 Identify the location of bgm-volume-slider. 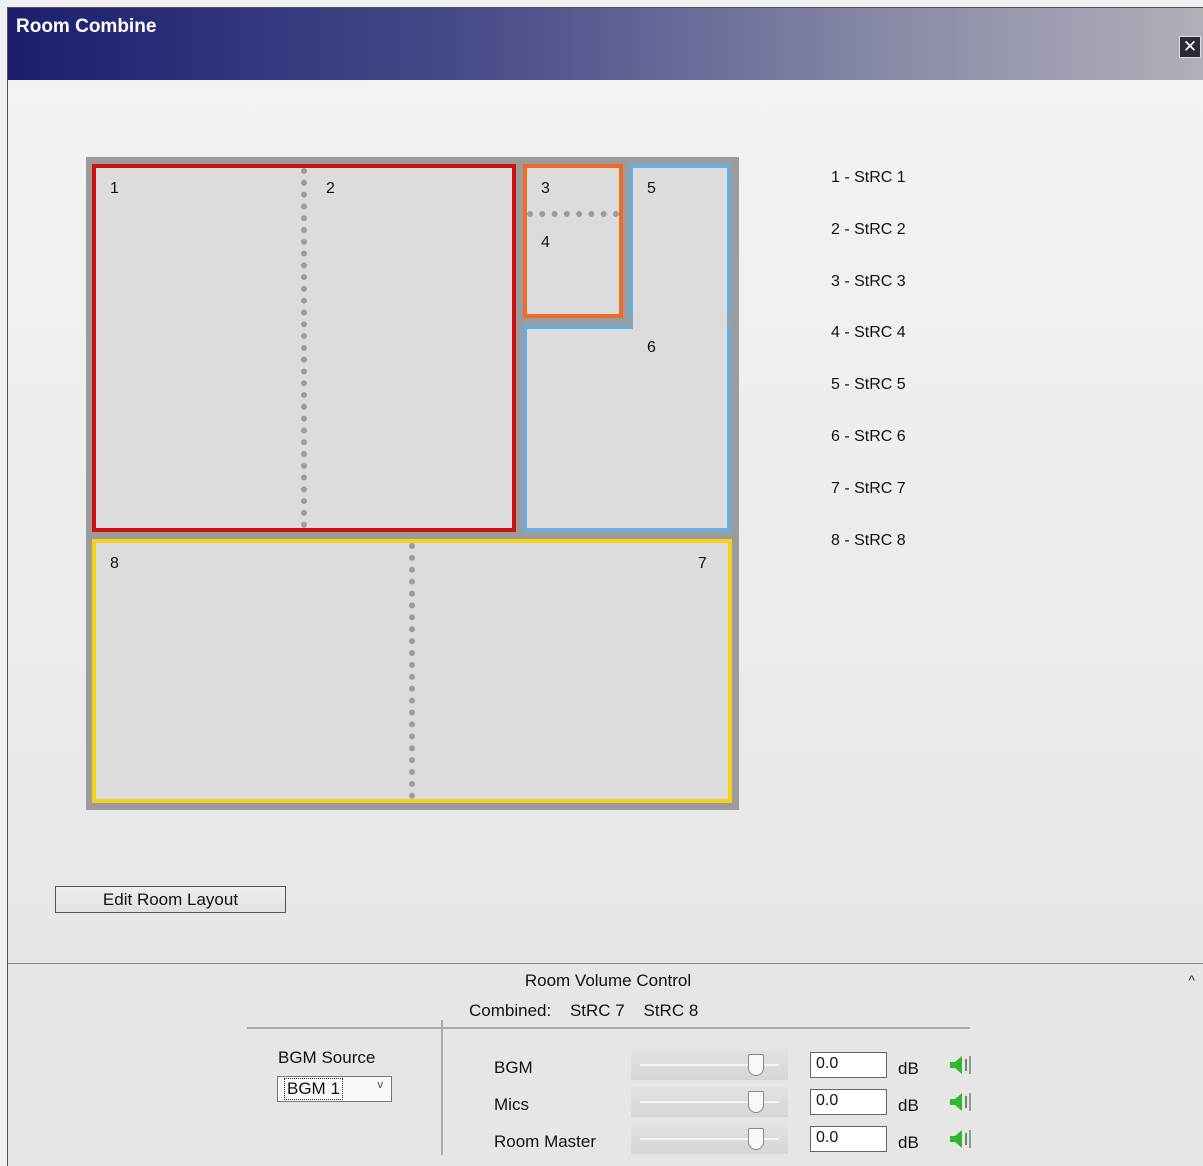
(709, 1065).